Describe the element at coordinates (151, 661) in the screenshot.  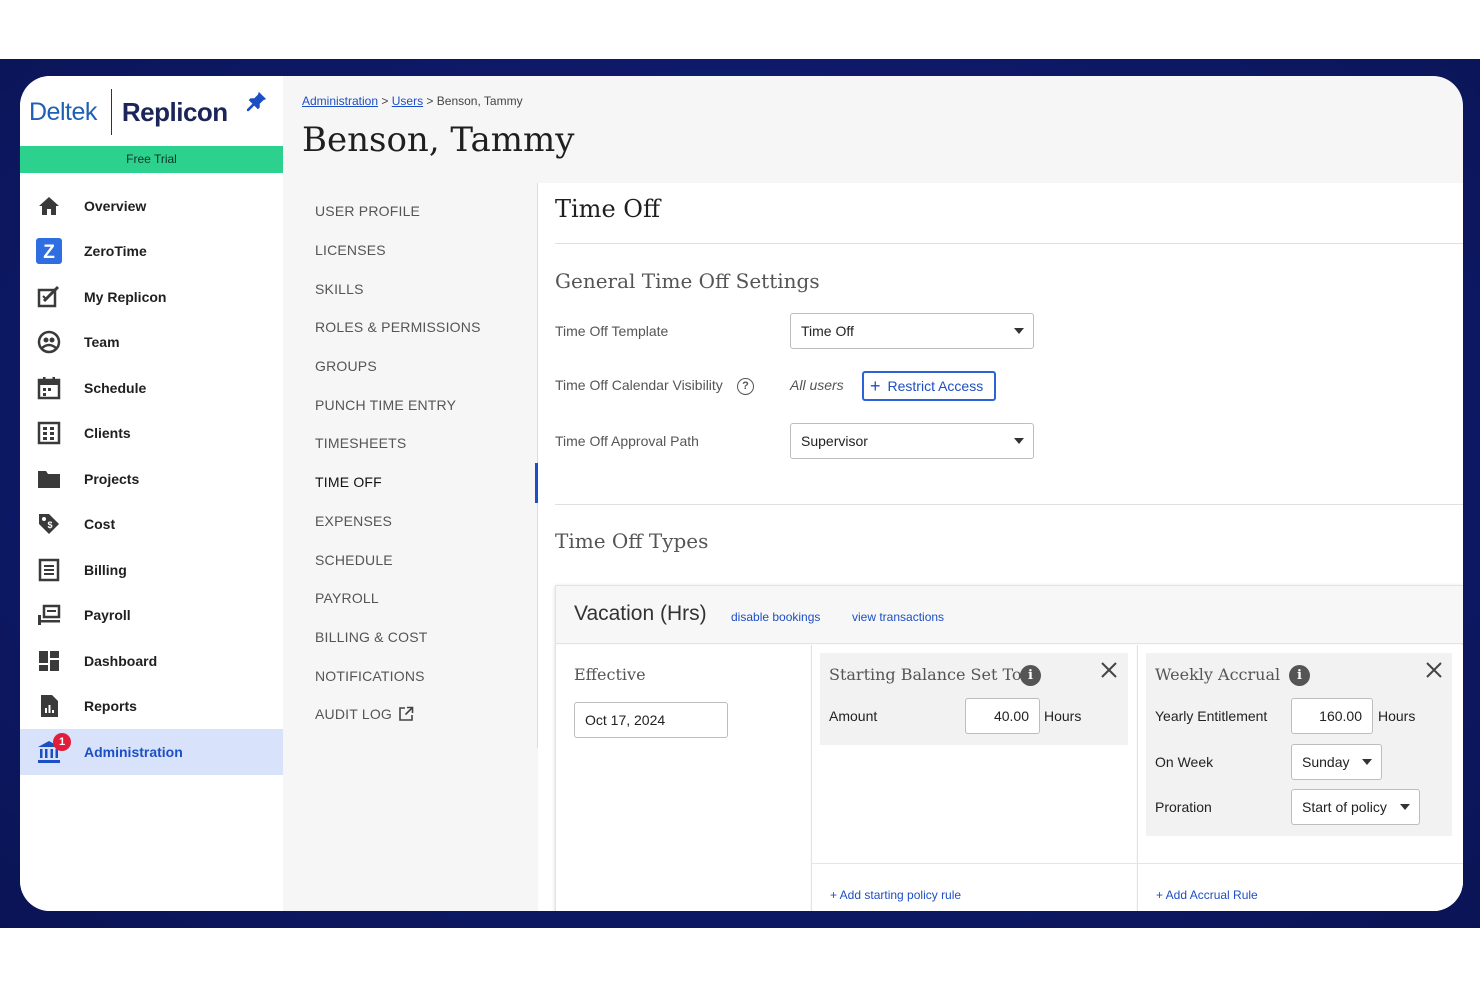
I see `sidebar-item-dashboard: Dashboard` at that location.